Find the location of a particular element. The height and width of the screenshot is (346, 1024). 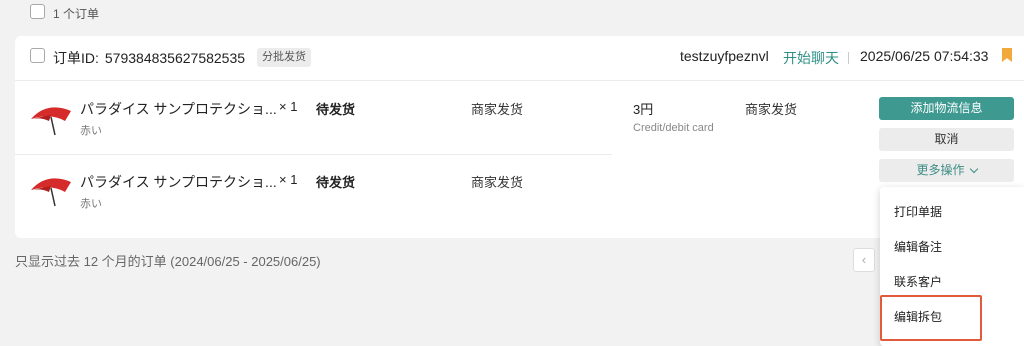

order-id: 订单ID: 579384835627582535 is located at coordinates (149, 58).